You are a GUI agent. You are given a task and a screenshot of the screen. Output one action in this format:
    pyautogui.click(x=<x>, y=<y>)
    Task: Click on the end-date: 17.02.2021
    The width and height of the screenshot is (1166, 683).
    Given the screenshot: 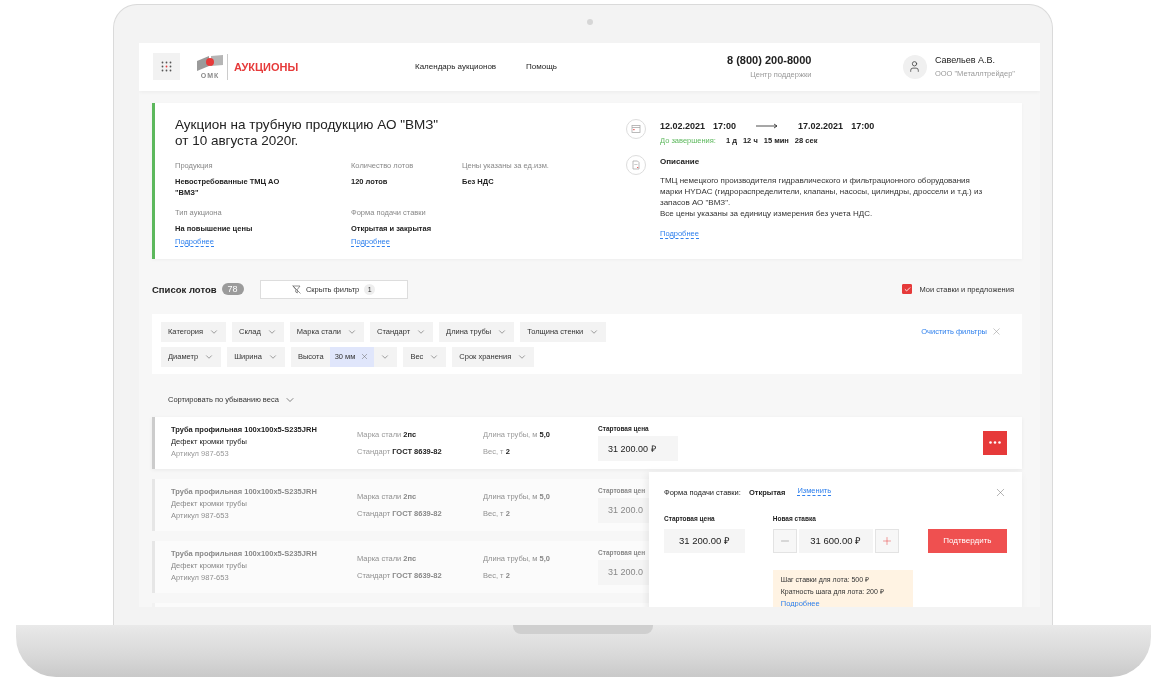 What is the action you would take?
    pyautogui.click(x=821, y=126)
    